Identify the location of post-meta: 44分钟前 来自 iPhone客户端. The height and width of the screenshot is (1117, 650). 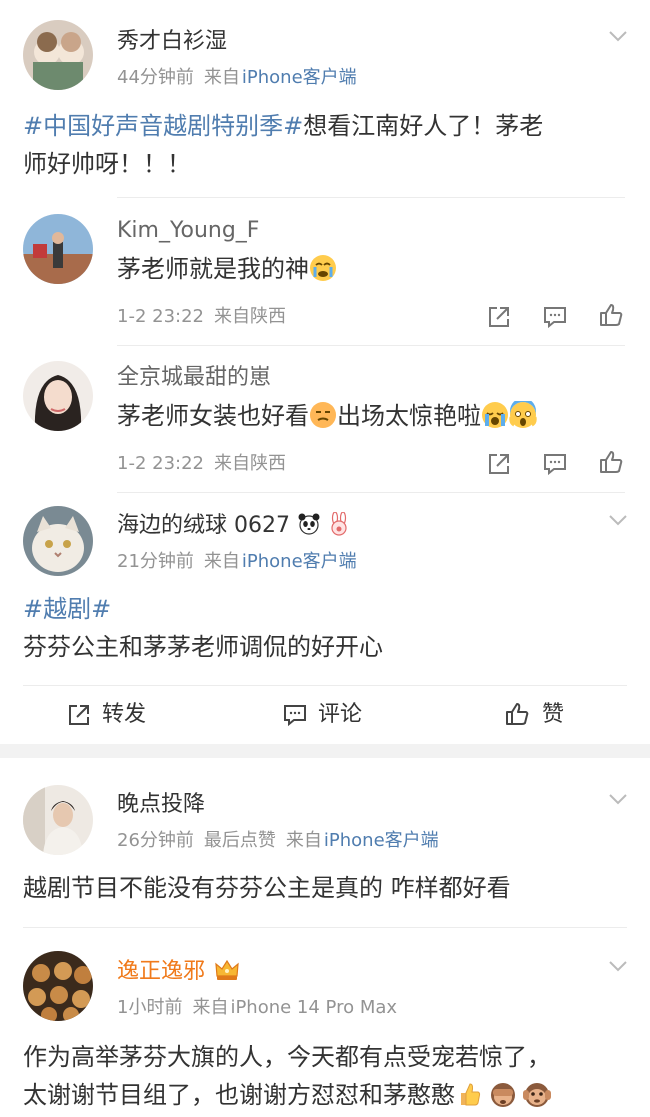
(237, 78).